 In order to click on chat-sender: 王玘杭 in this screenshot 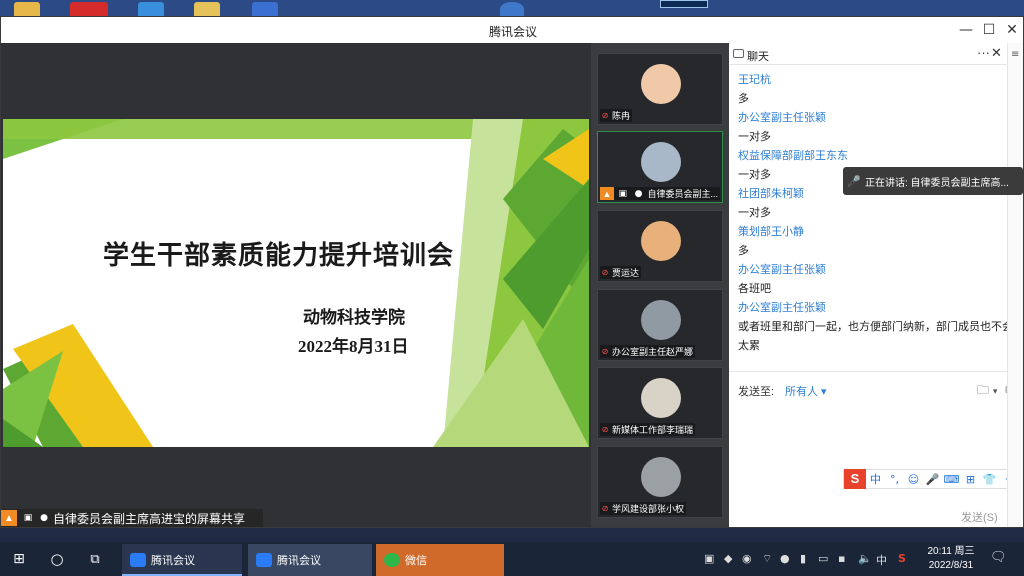, I will do `click(878, 80)`.